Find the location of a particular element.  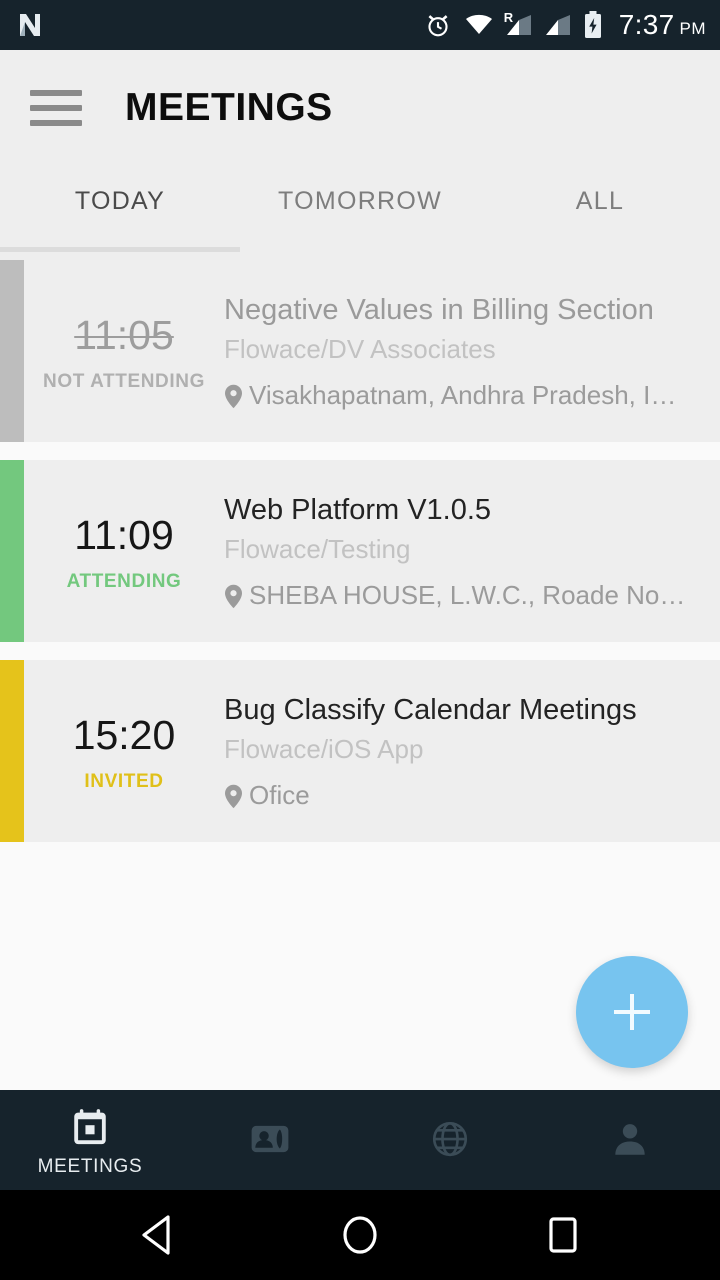

meeting-time-column: 11:09 ATTENDING is located at coordinates (124, 551).